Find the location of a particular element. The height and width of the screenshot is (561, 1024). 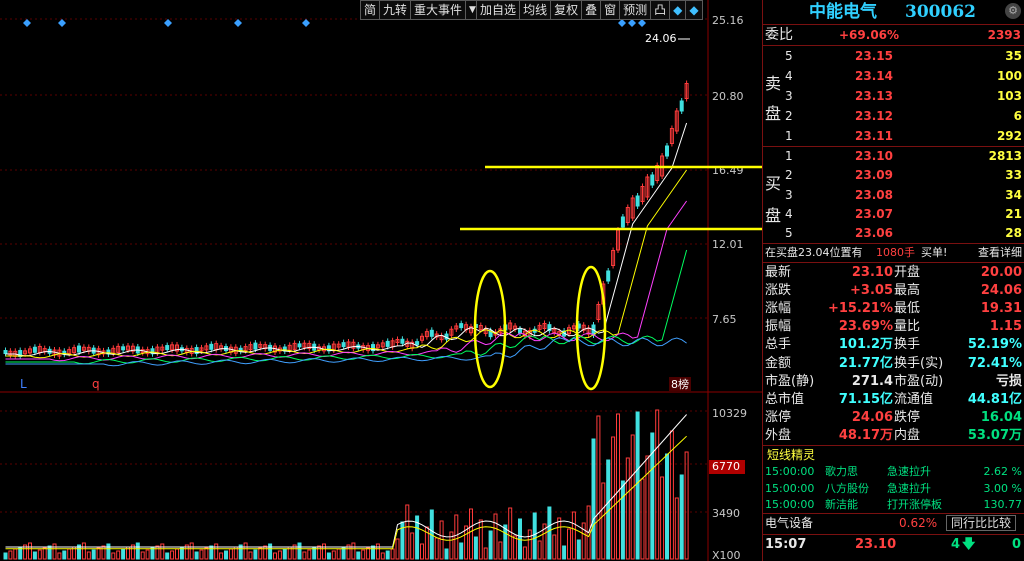

buy-row: 2 23.09 33 is located at coordinates (893, 175).